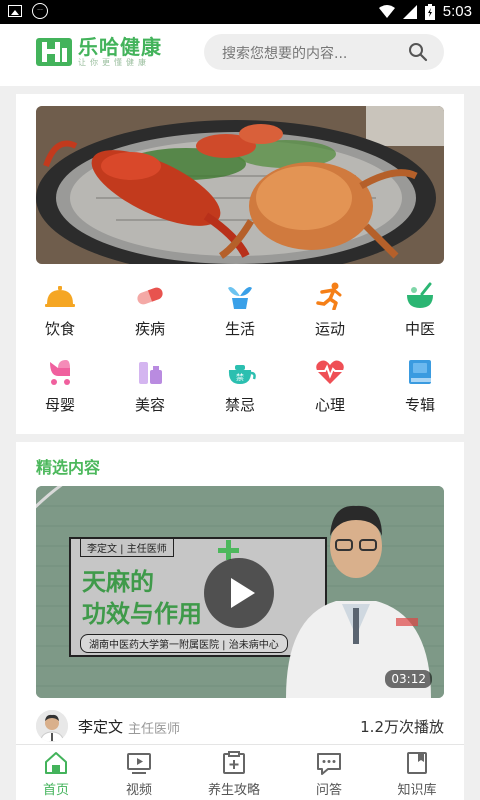 Image resolution: width=480 pixels, height=800 pixels. Describe the element at coordinates (419, 329) in the screenshot. I see `category-label: 中医` at that location.